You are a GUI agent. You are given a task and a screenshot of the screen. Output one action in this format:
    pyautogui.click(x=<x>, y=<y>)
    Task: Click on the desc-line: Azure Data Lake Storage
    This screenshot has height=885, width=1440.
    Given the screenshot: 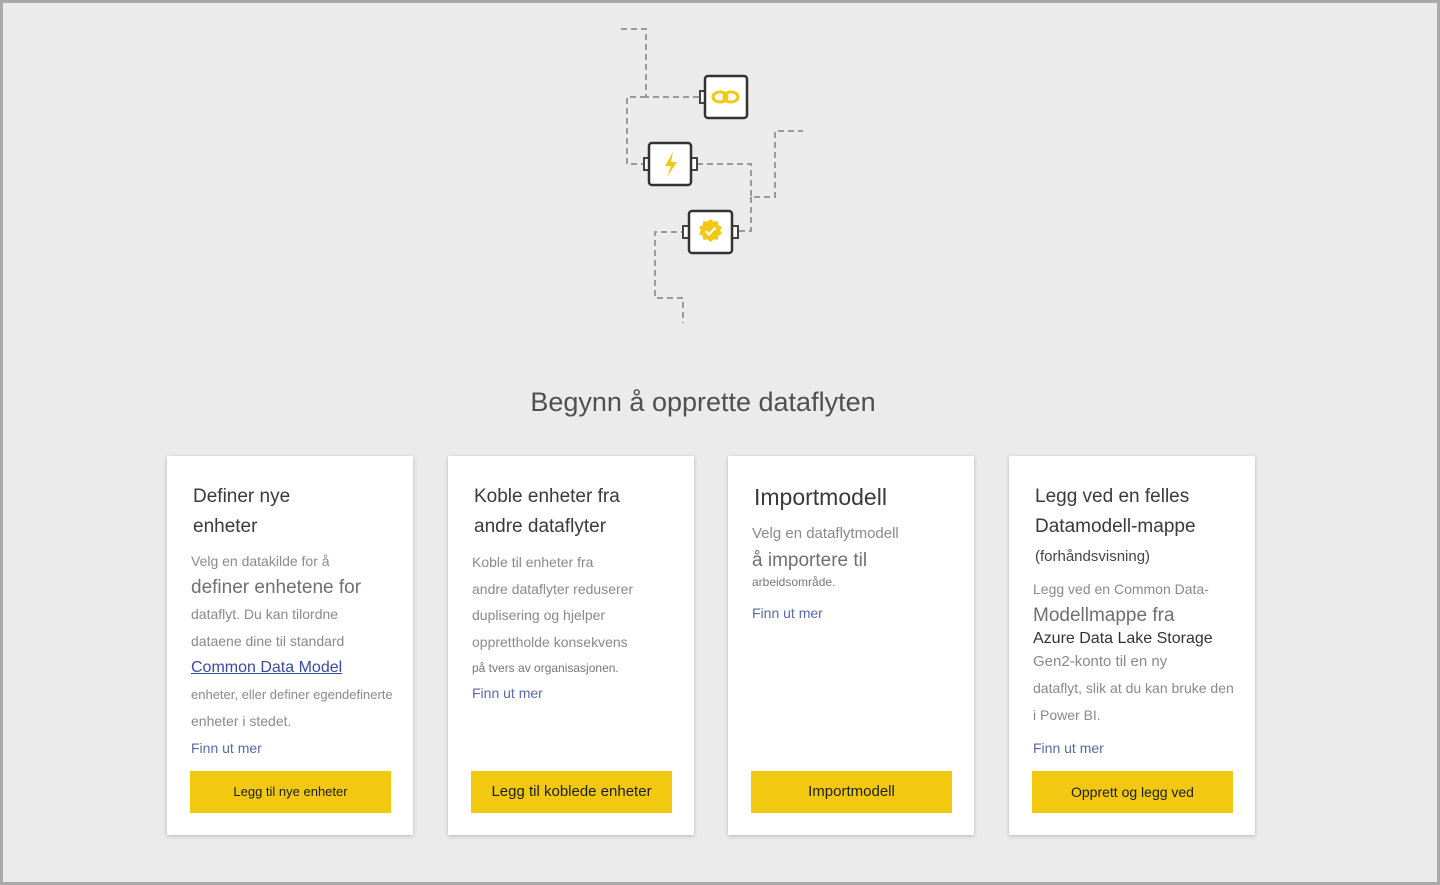 What is the action you would take?
    pyautogui.click(x=1123, y=638)
    